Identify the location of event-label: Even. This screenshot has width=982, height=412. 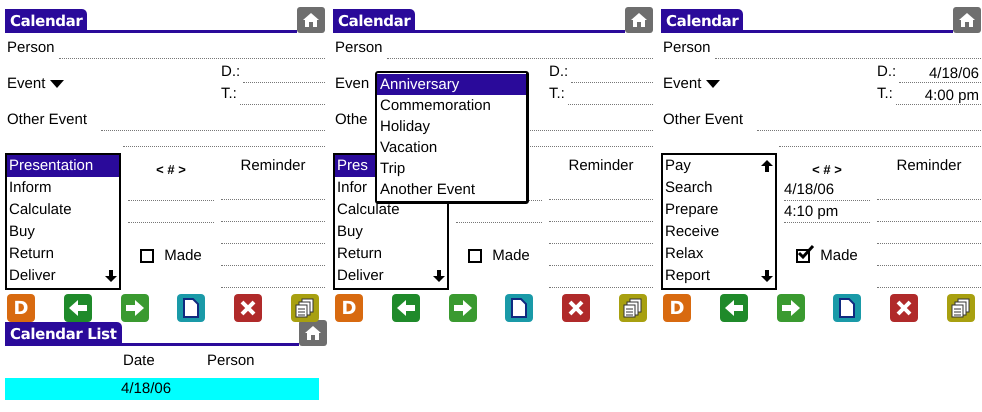
(351, 84).